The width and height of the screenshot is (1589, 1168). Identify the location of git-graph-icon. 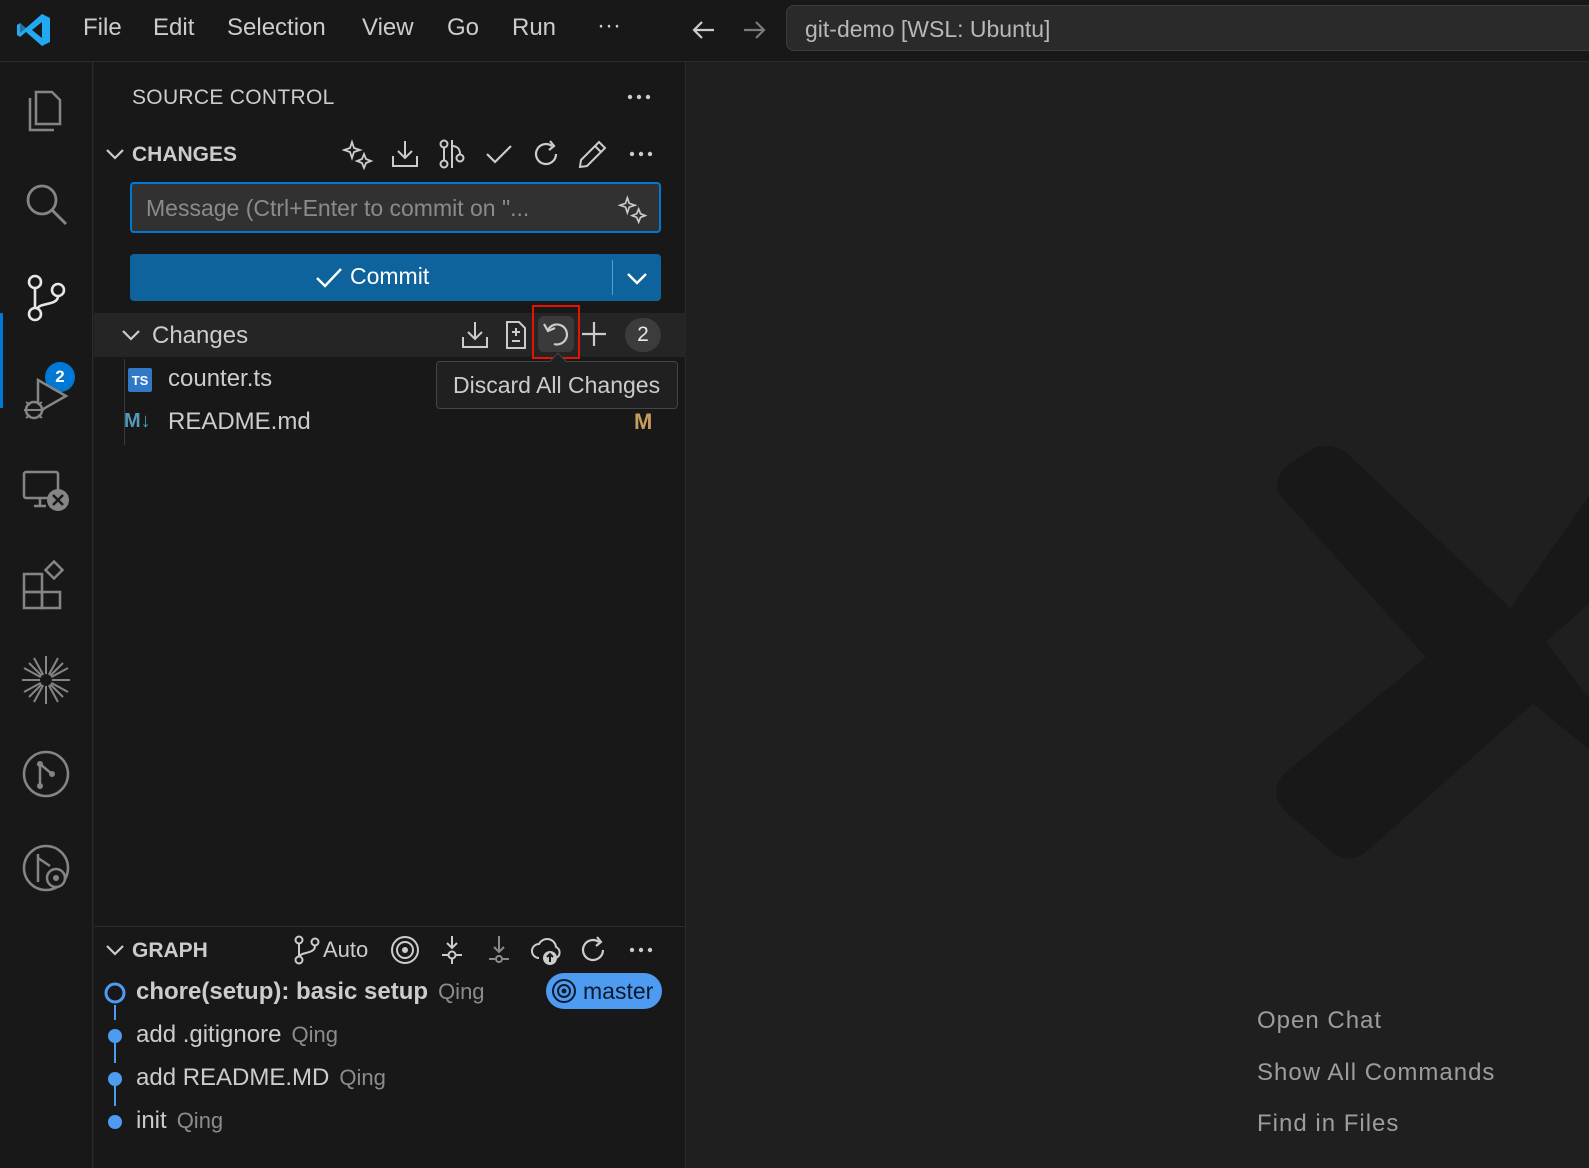
(46, 774).